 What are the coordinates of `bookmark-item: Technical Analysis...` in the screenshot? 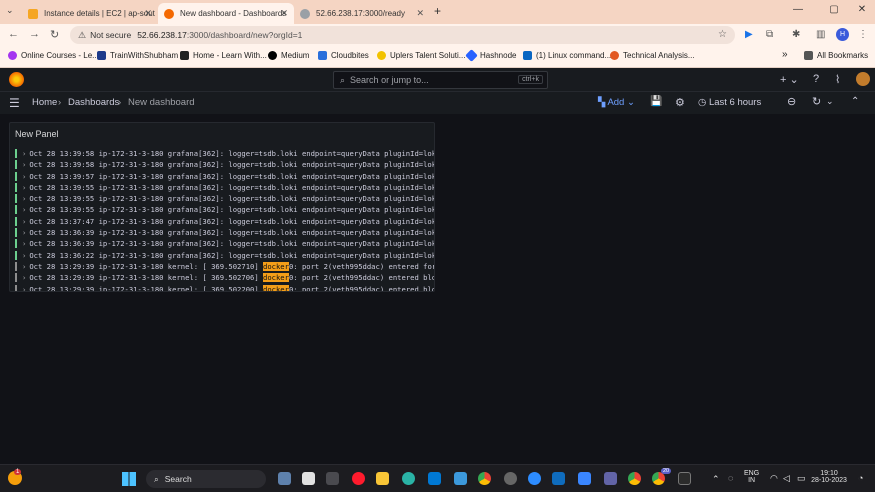 It's located at (652, 55).